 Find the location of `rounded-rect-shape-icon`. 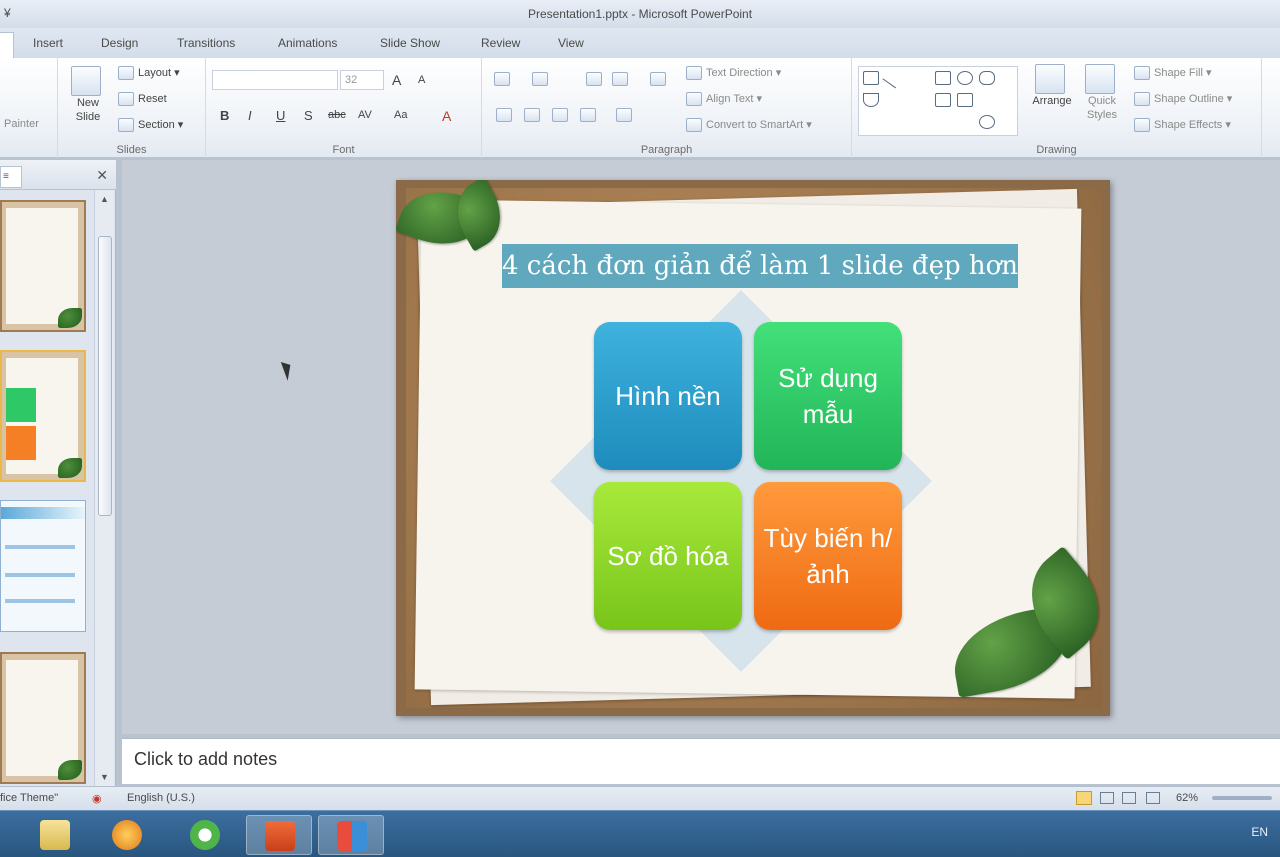

rounded-rect-shape-icon is located at coordinates (987, 78).